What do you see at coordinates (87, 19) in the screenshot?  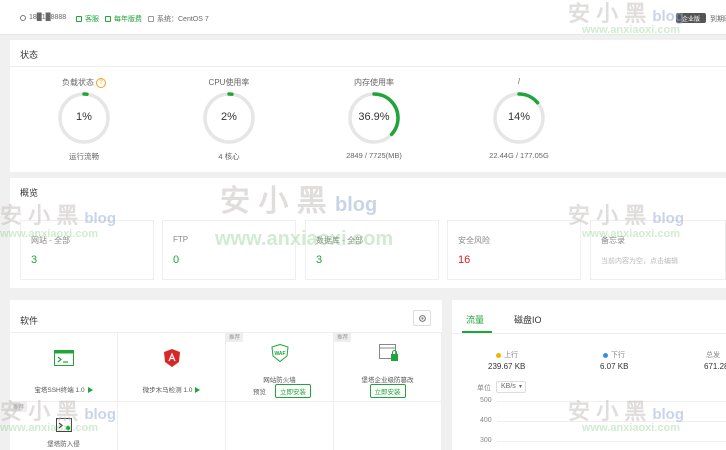 I see `service-link: 客服` at bounding box center [87, 19].